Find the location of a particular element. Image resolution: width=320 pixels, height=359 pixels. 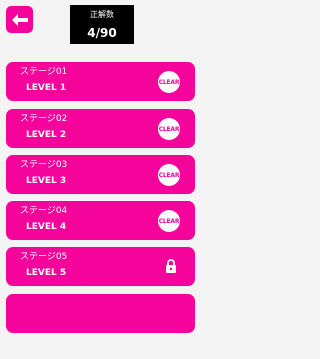

stage-name: ステージ04 is located at coordinates (44, 211).